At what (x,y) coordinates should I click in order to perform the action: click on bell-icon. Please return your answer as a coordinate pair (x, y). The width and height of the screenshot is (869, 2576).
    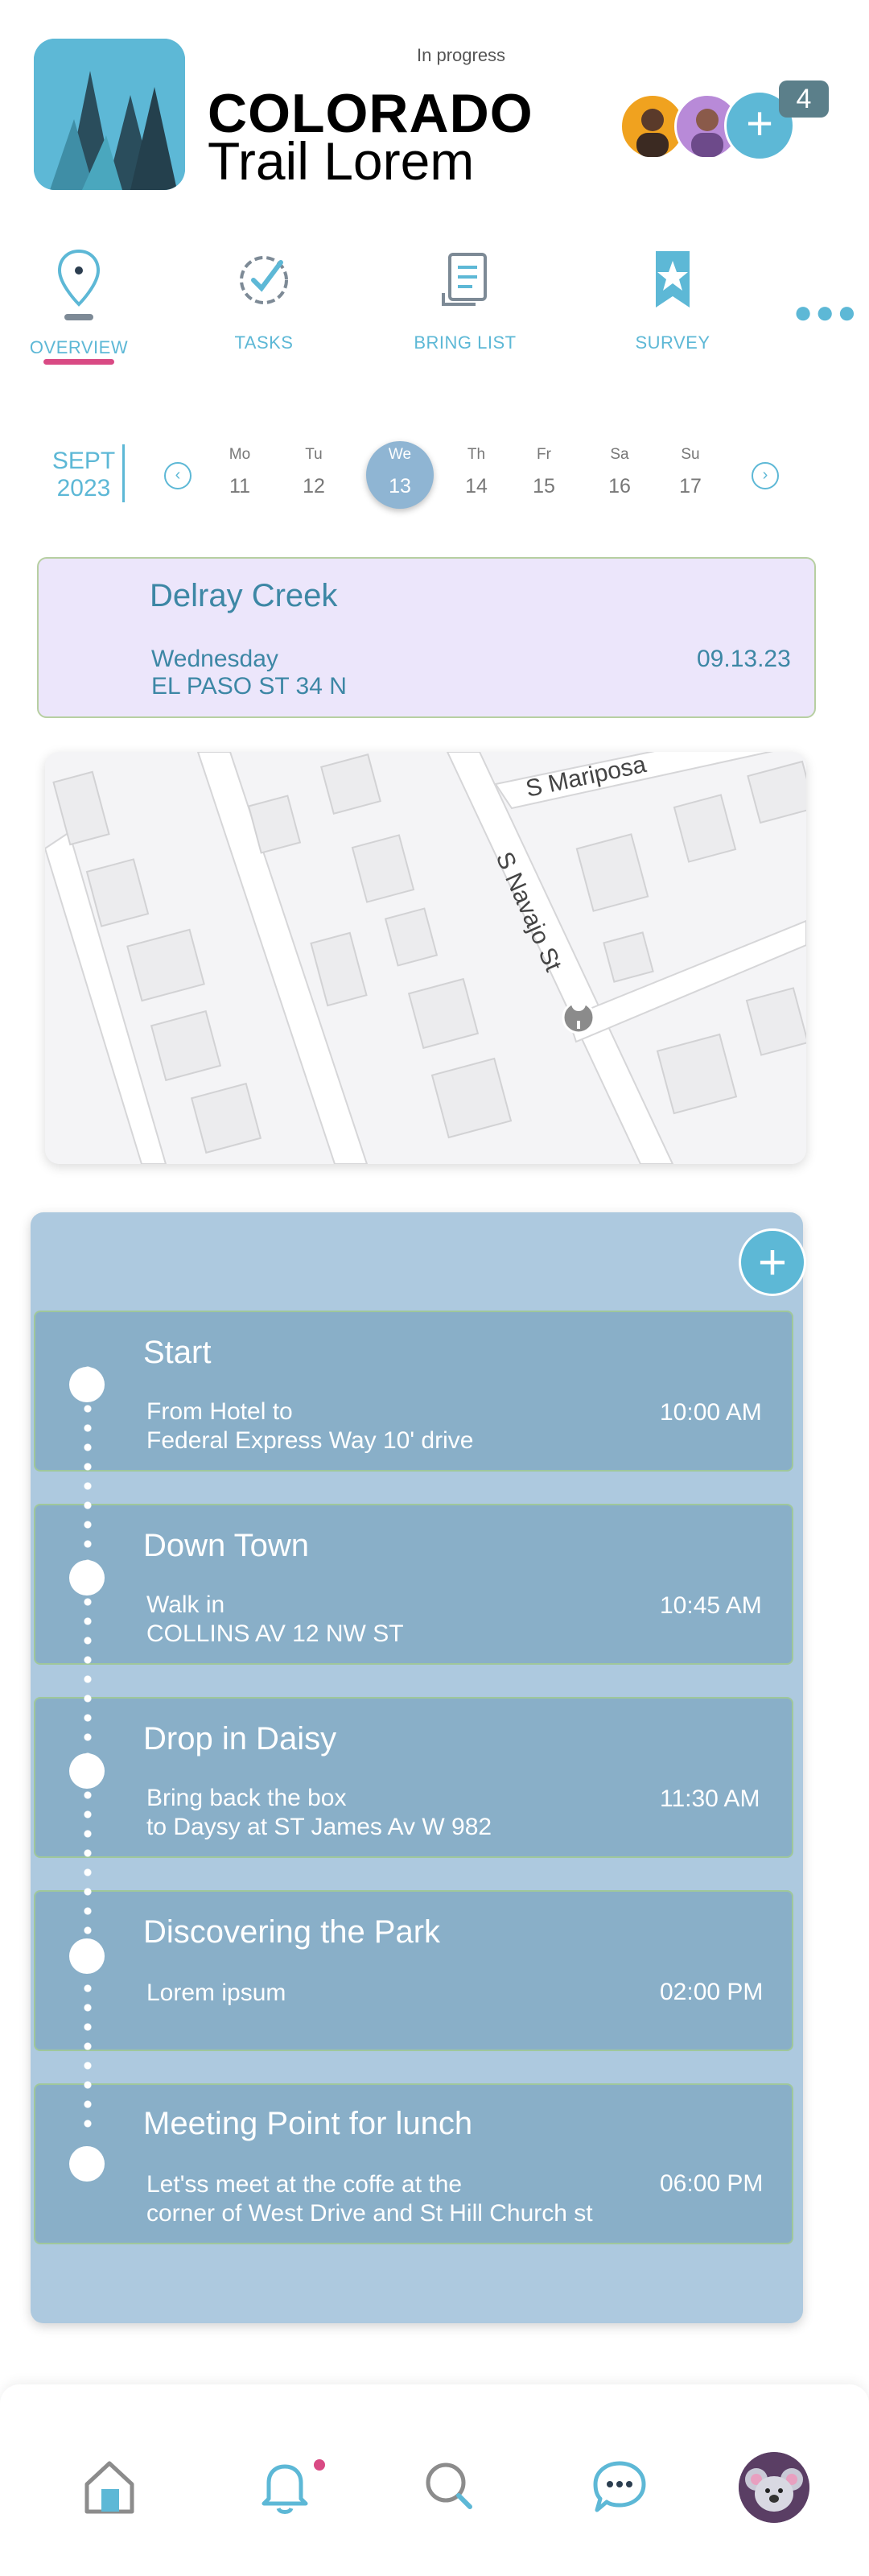
    Looking at the image, I should click on (285, 2486).